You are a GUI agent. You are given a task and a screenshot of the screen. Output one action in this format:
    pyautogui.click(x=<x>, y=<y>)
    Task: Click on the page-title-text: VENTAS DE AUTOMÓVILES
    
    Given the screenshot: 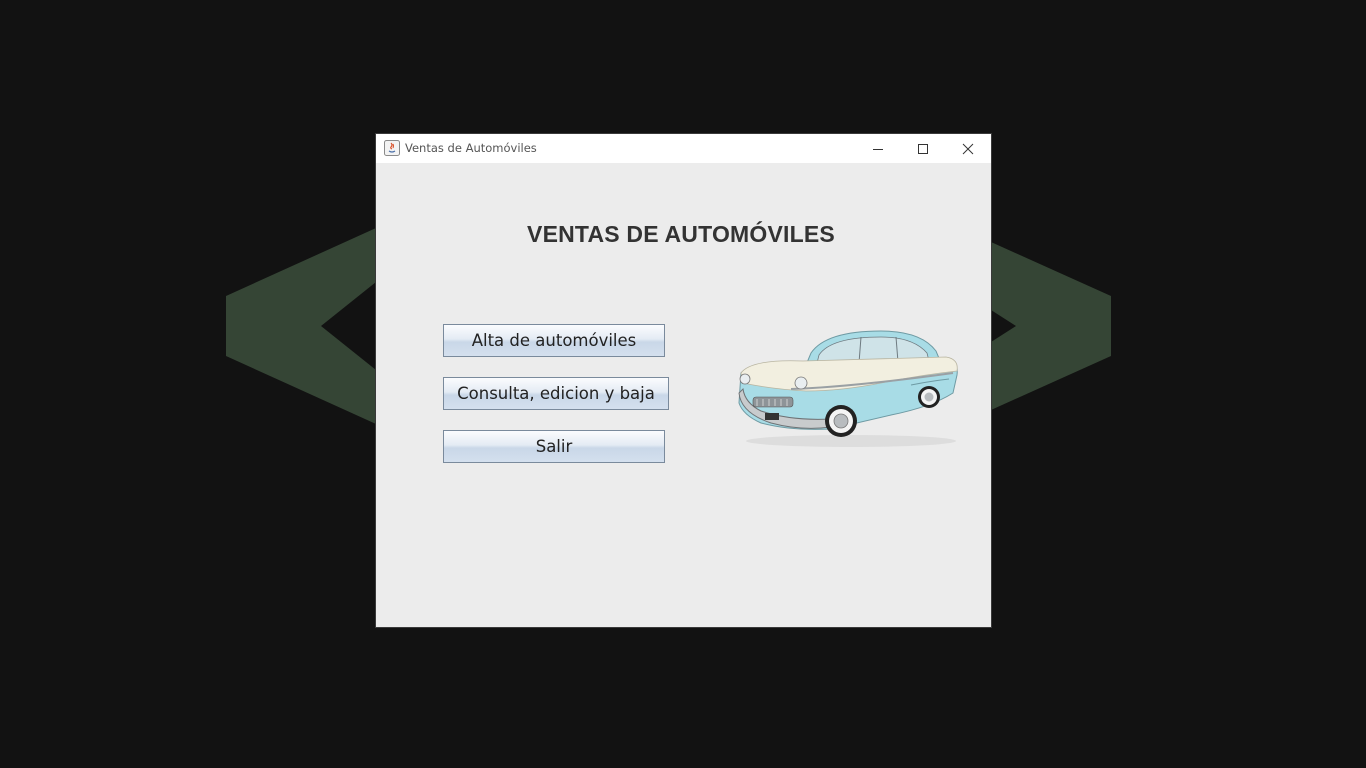 What is the action you would take?
    pyautogui.click(x=681, y=234)
    